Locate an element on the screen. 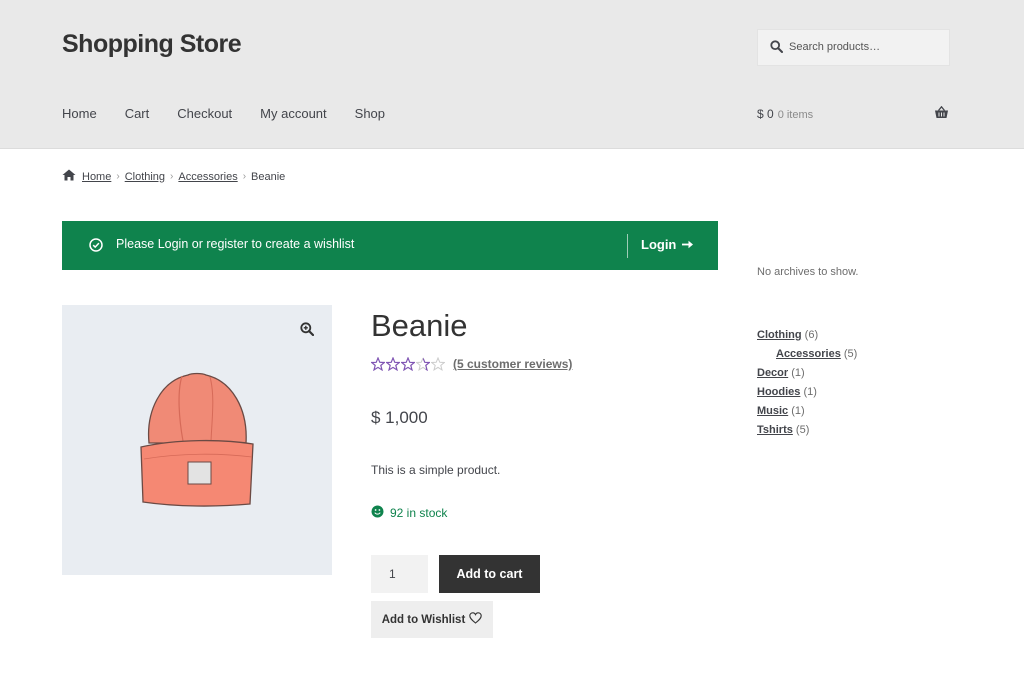 This screenshot has width=1024, height=676. category-item: Accessories (5) is located at coordinates (807, 356).